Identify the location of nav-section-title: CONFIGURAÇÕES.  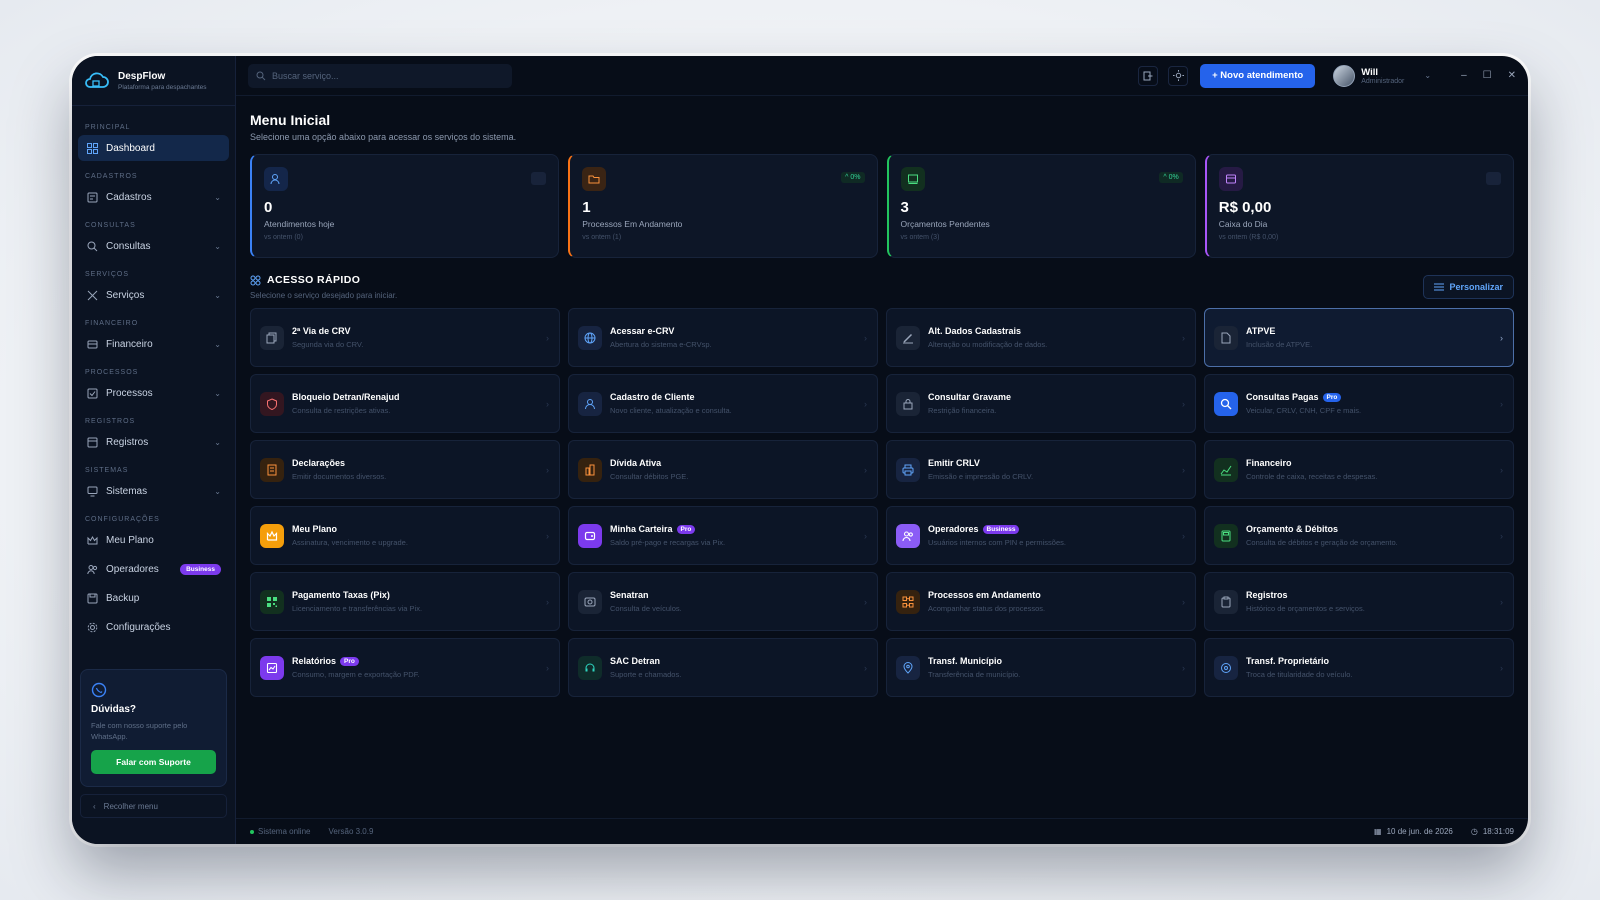
(122, 519).